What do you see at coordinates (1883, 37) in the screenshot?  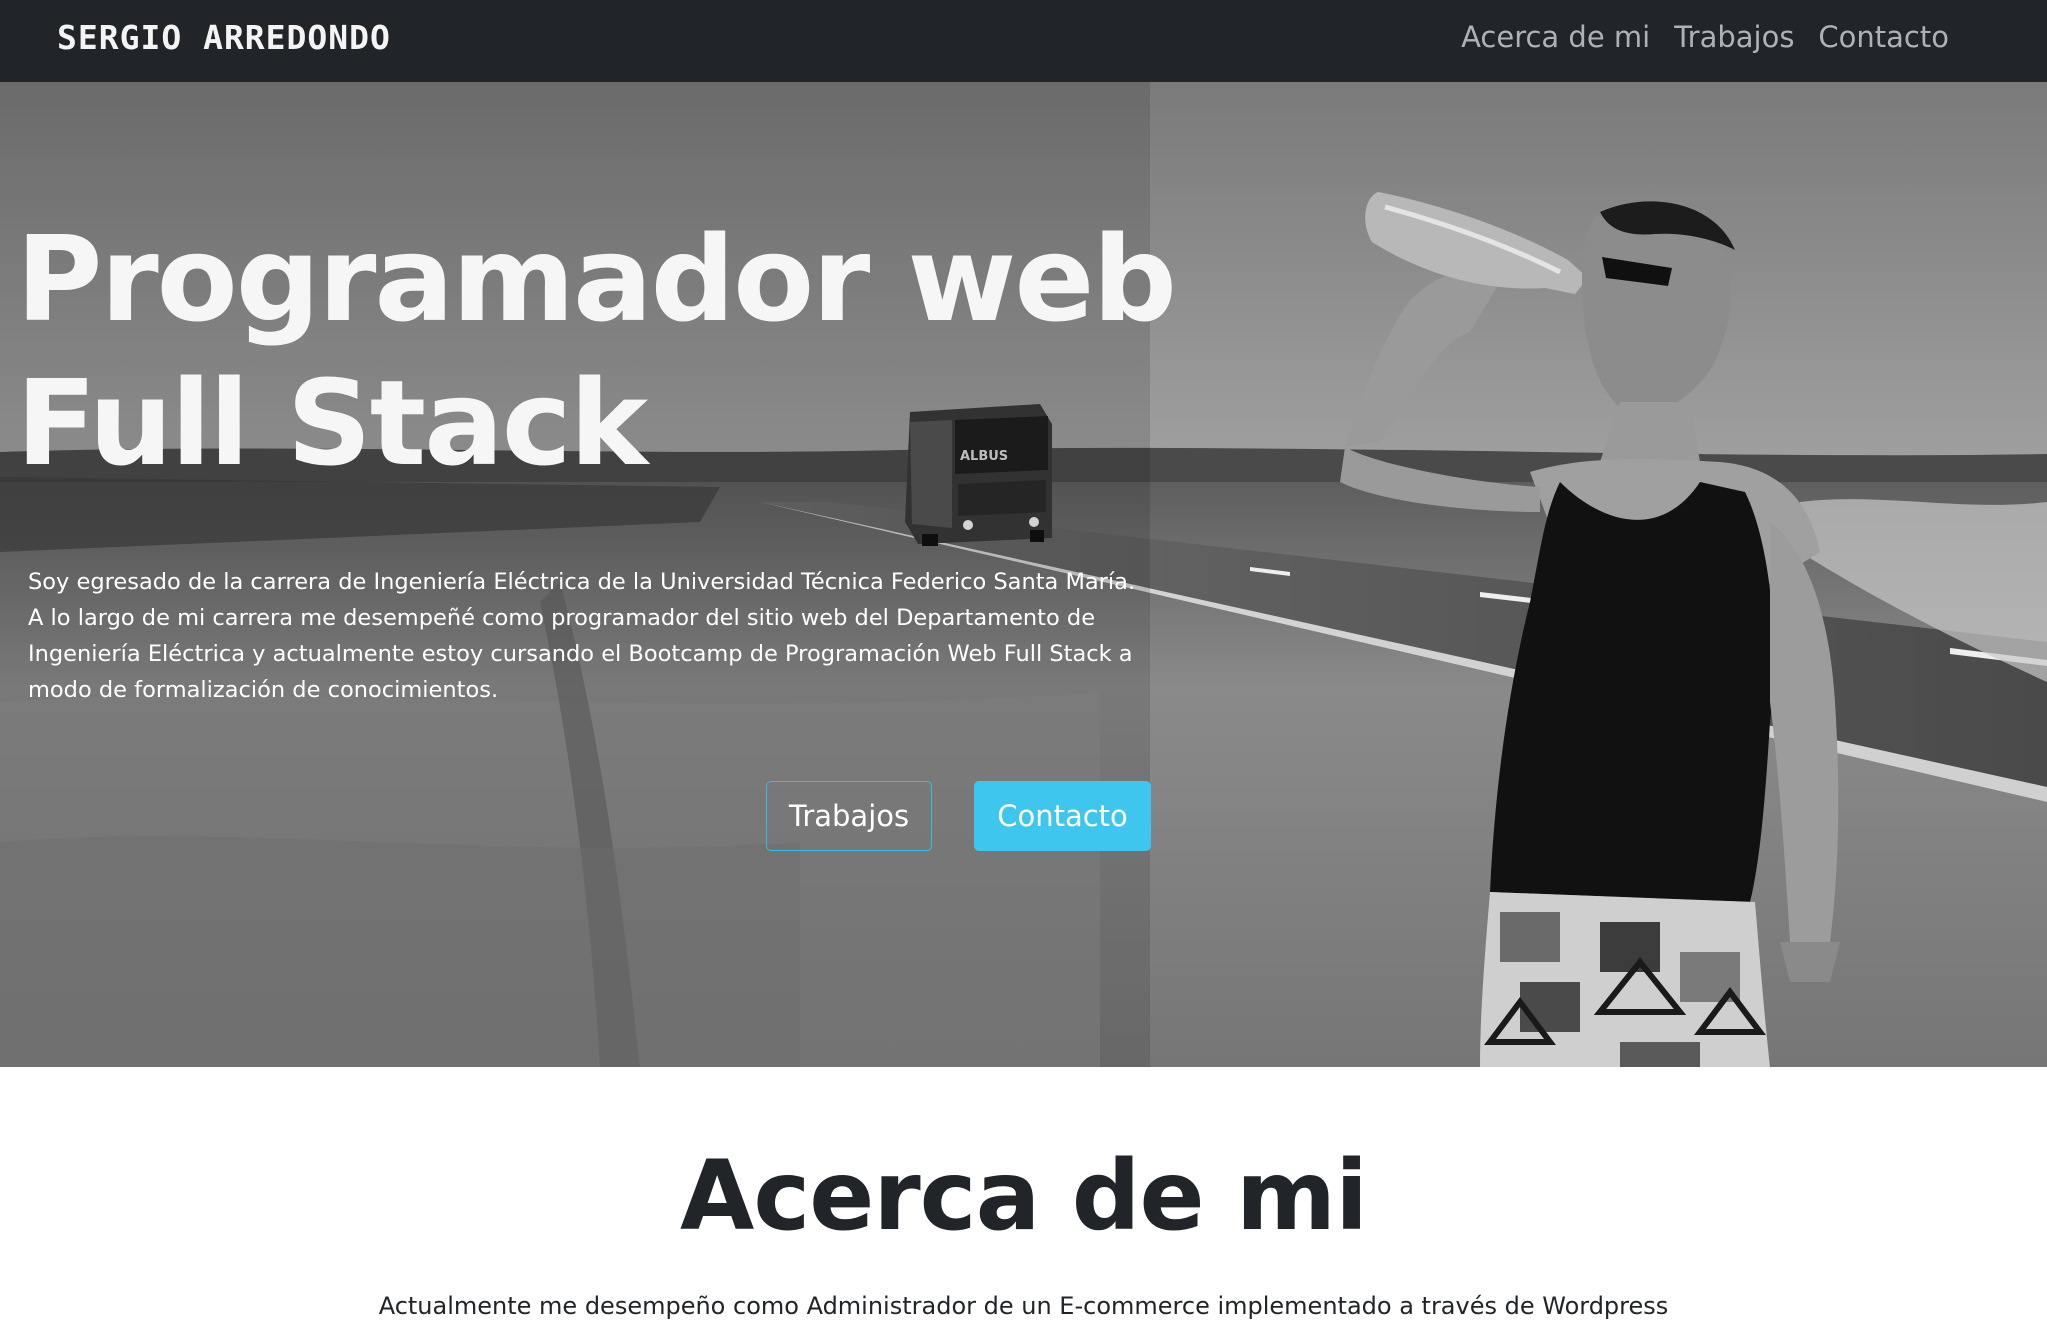 I see `nav-link-contacto: Contacto` at bounding box center [1883, 37].